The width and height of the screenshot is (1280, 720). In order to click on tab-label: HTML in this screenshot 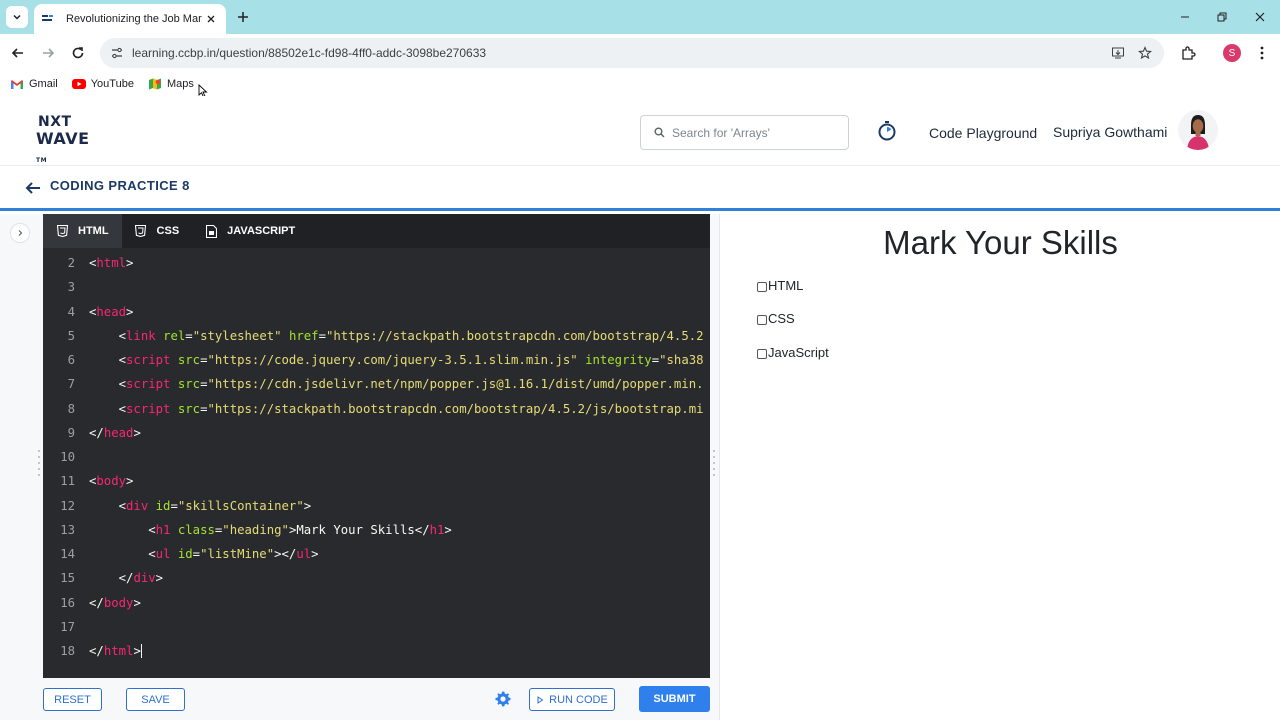, I will do `click(93, 231)`.